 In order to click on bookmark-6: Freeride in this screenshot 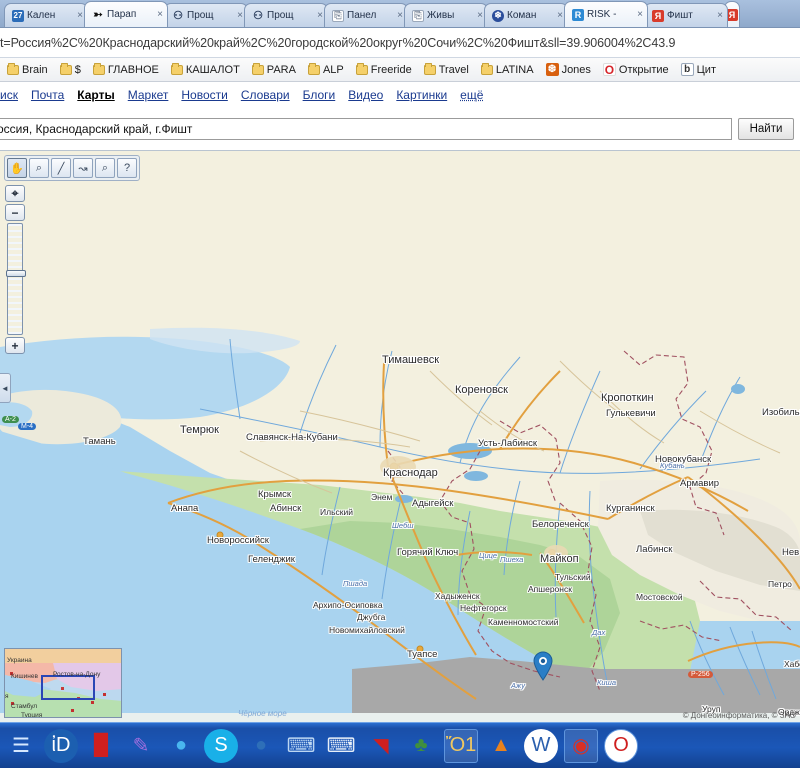, I will do `click(384, 70)`.